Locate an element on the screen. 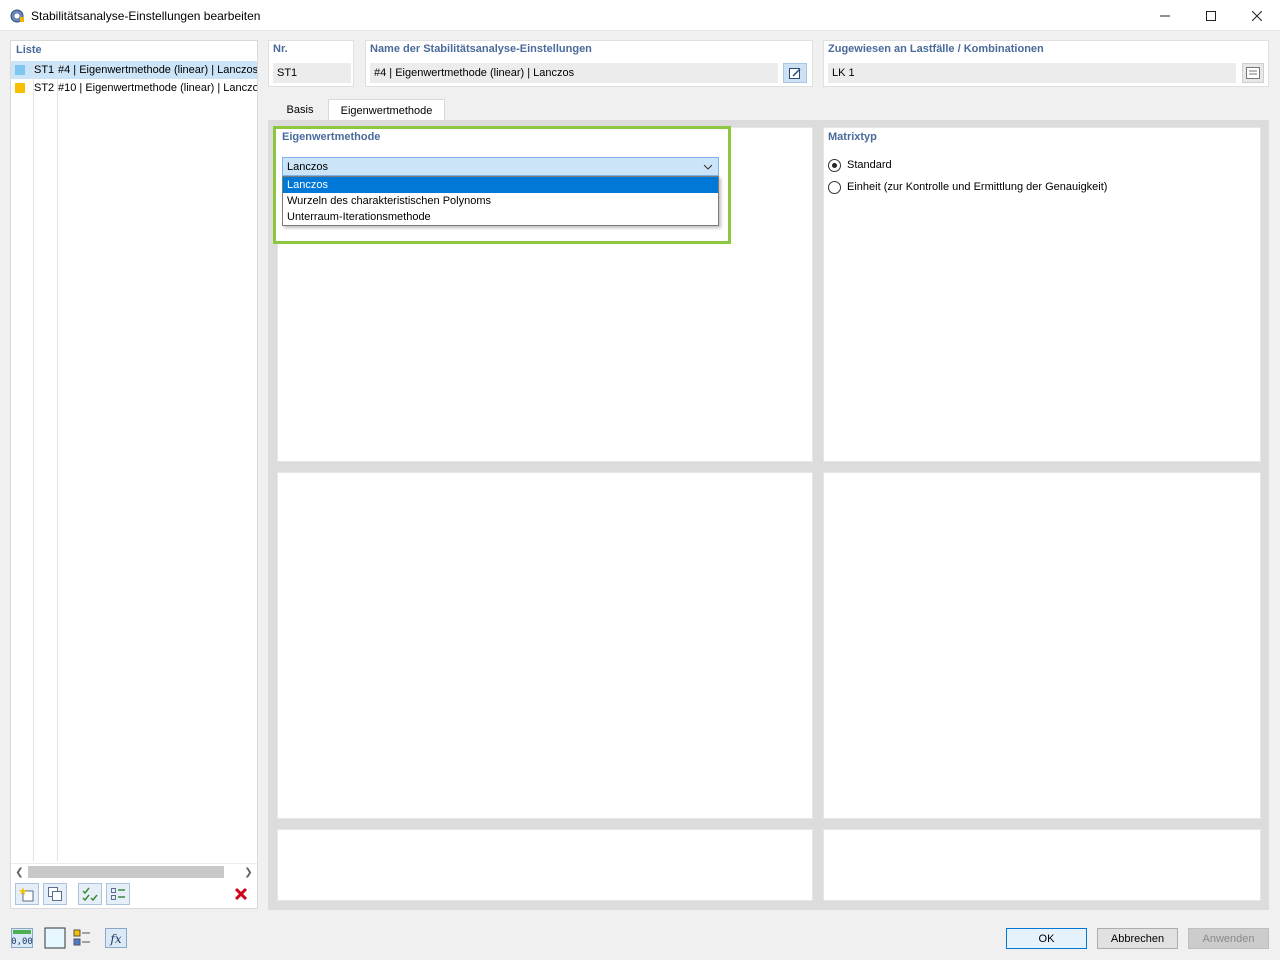  cancel-button: Abbrechen is located at coordinates (1137, 938).